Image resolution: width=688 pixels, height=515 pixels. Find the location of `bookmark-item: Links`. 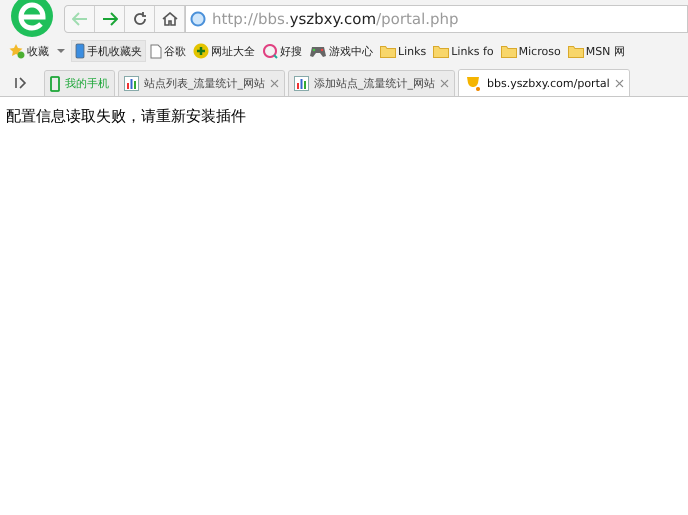

bookmark-item: Links is located at coordinates (403, 51).